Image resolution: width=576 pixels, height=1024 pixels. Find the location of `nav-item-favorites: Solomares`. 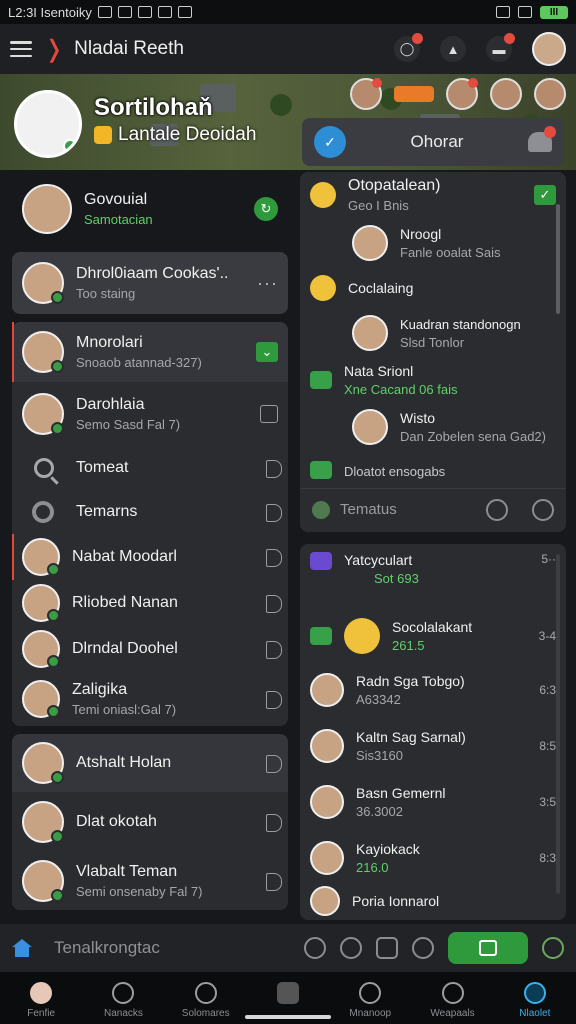

nav-item-favorites: Solomares is located at coordinates (206, 1000).